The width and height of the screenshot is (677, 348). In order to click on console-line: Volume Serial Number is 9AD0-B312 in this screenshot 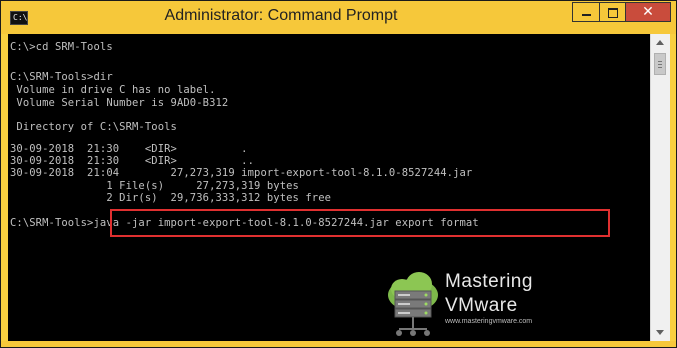, I will do `click(119, 103)`.